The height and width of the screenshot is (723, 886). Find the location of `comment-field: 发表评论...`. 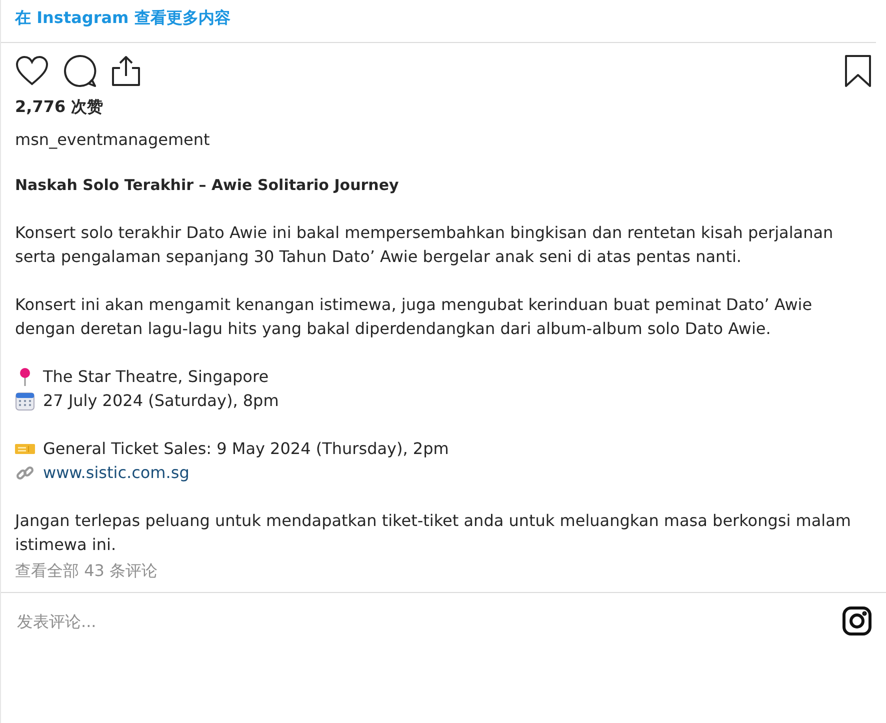

comment-field: 发表评论... is located at coordinates (428, 621).